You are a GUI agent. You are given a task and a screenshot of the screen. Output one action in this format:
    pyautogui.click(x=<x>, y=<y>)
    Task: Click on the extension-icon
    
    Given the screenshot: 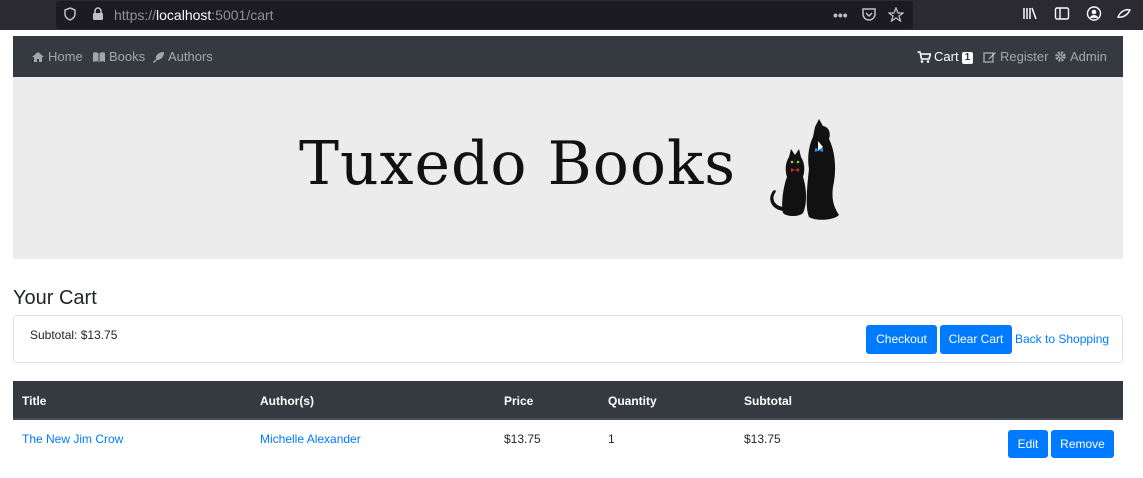 What is the action you would take?
    pyautogui.click(x=1124, y=15)
    